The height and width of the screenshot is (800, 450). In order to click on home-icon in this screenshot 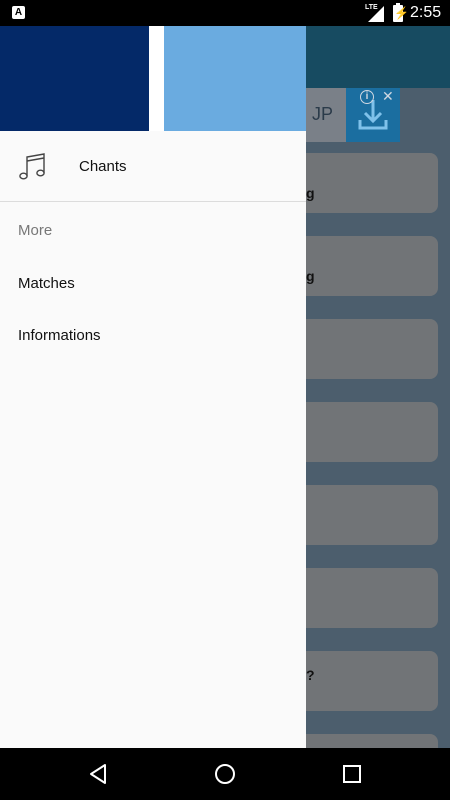, I will do `click(225, 774)`.